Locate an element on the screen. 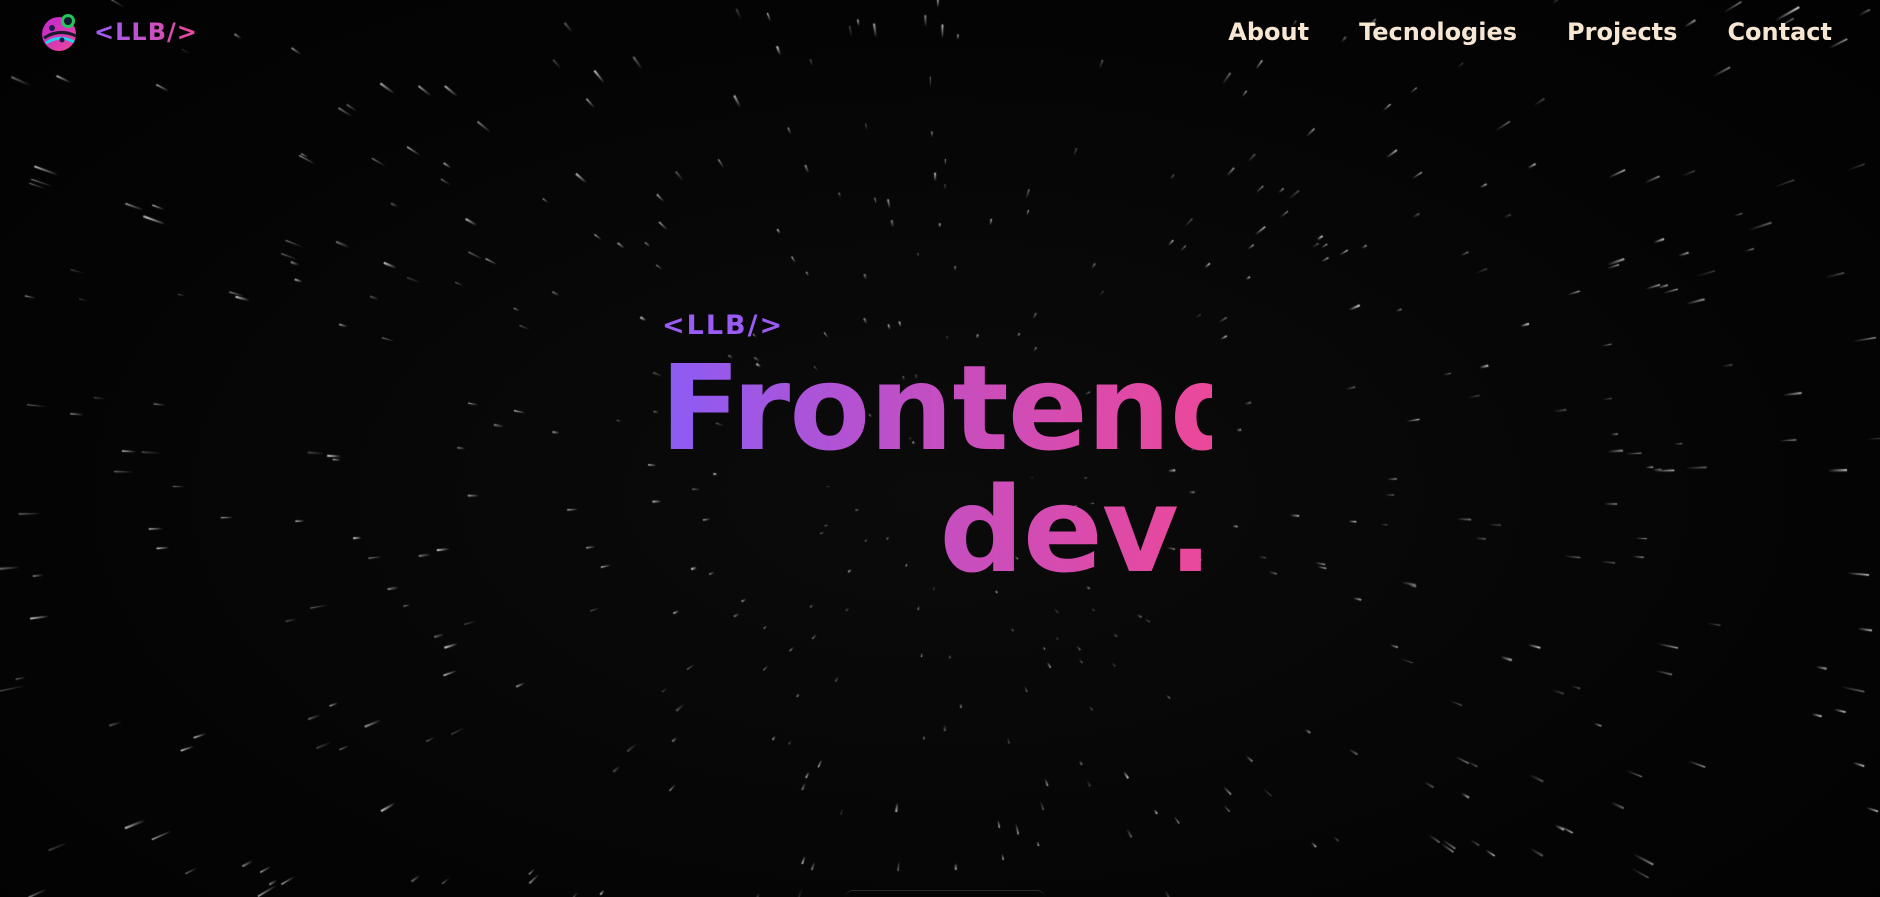  astronaut-planet-logo-icon is located at coordinates (59, 32).